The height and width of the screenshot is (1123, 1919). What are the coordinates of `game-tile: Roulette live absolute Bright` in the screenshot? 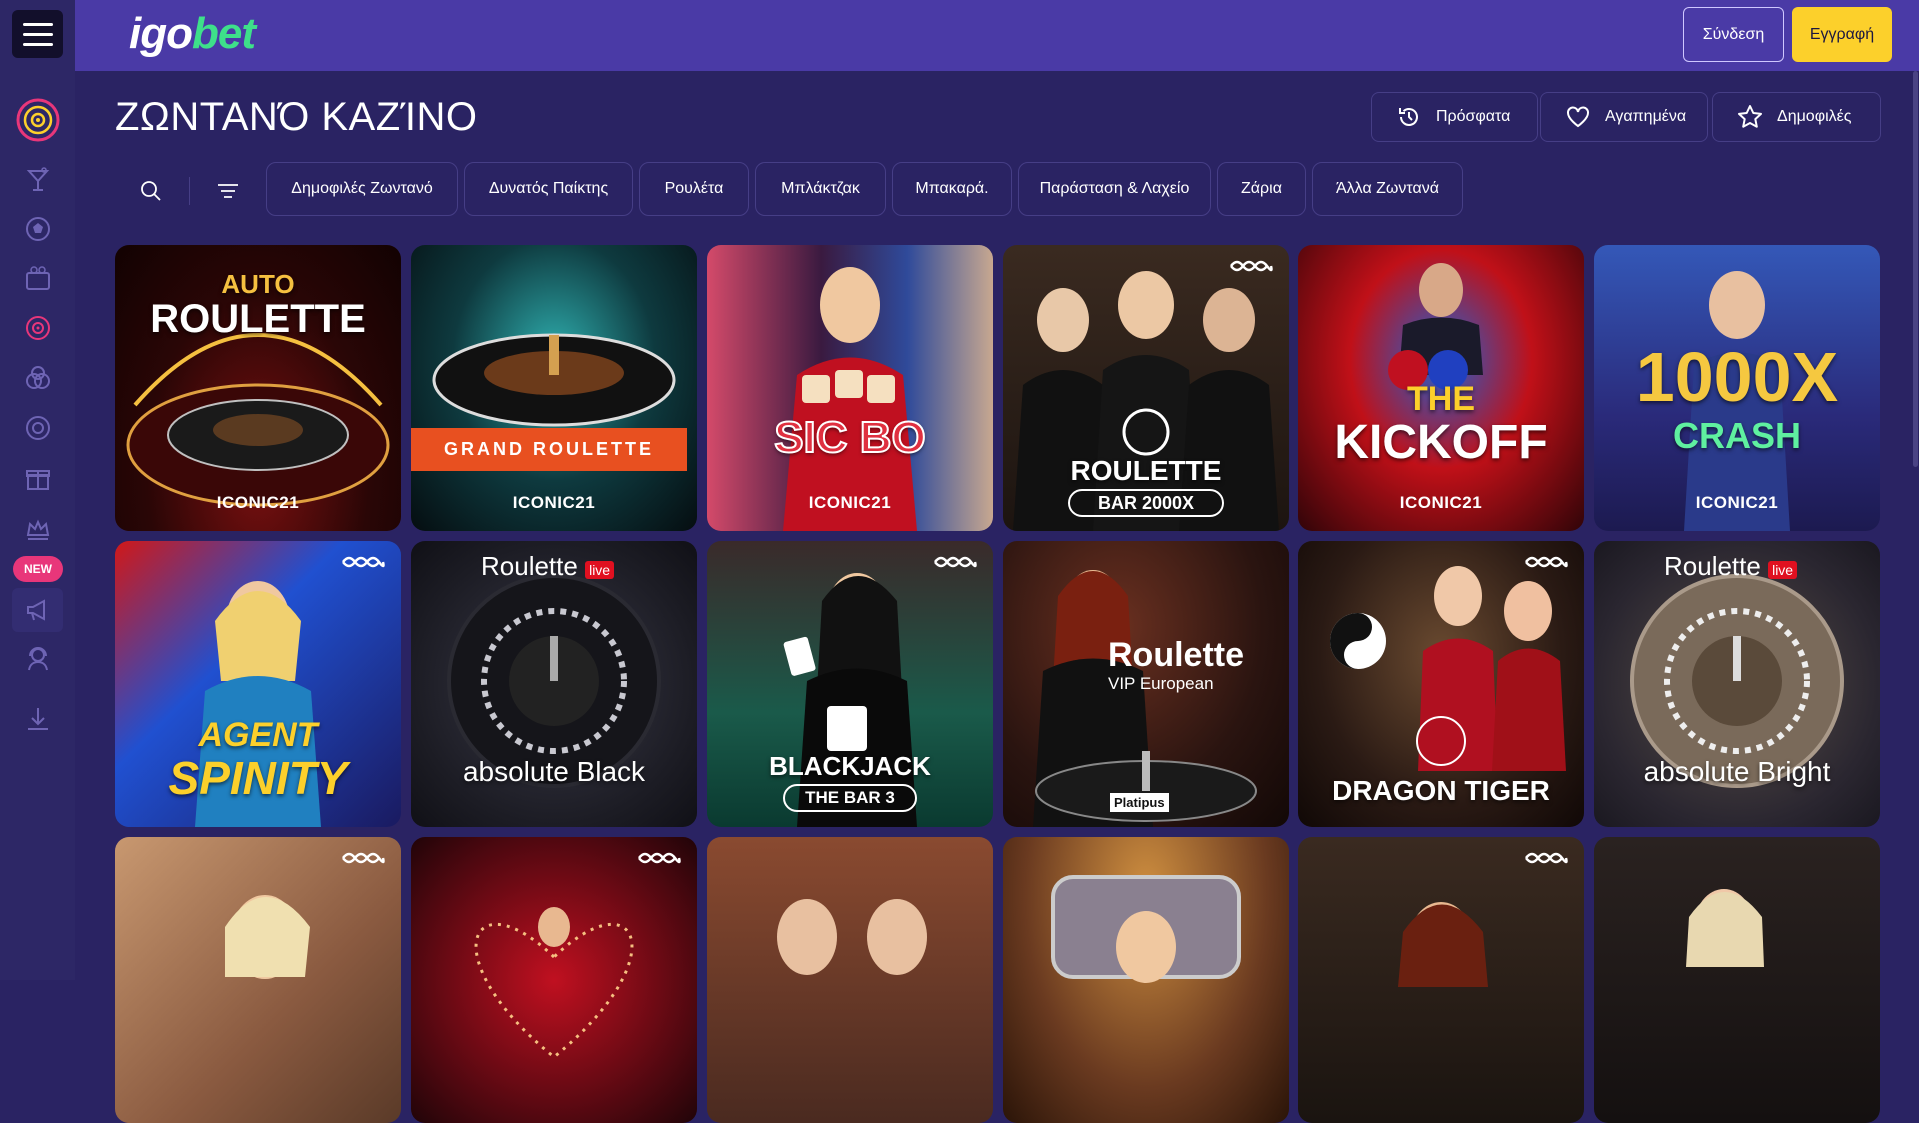 It's located at (1737, 684).